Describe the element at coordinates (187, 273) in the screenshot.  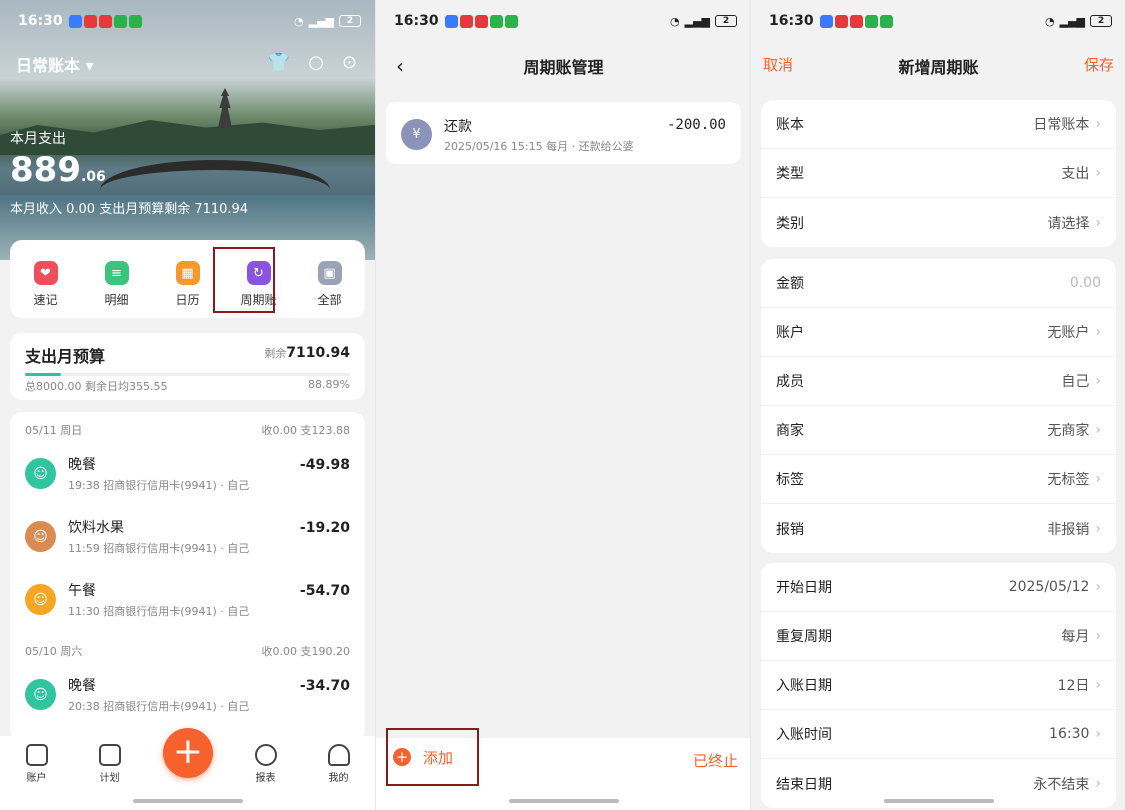
I see `quick-action-icon: ▦` at that location.